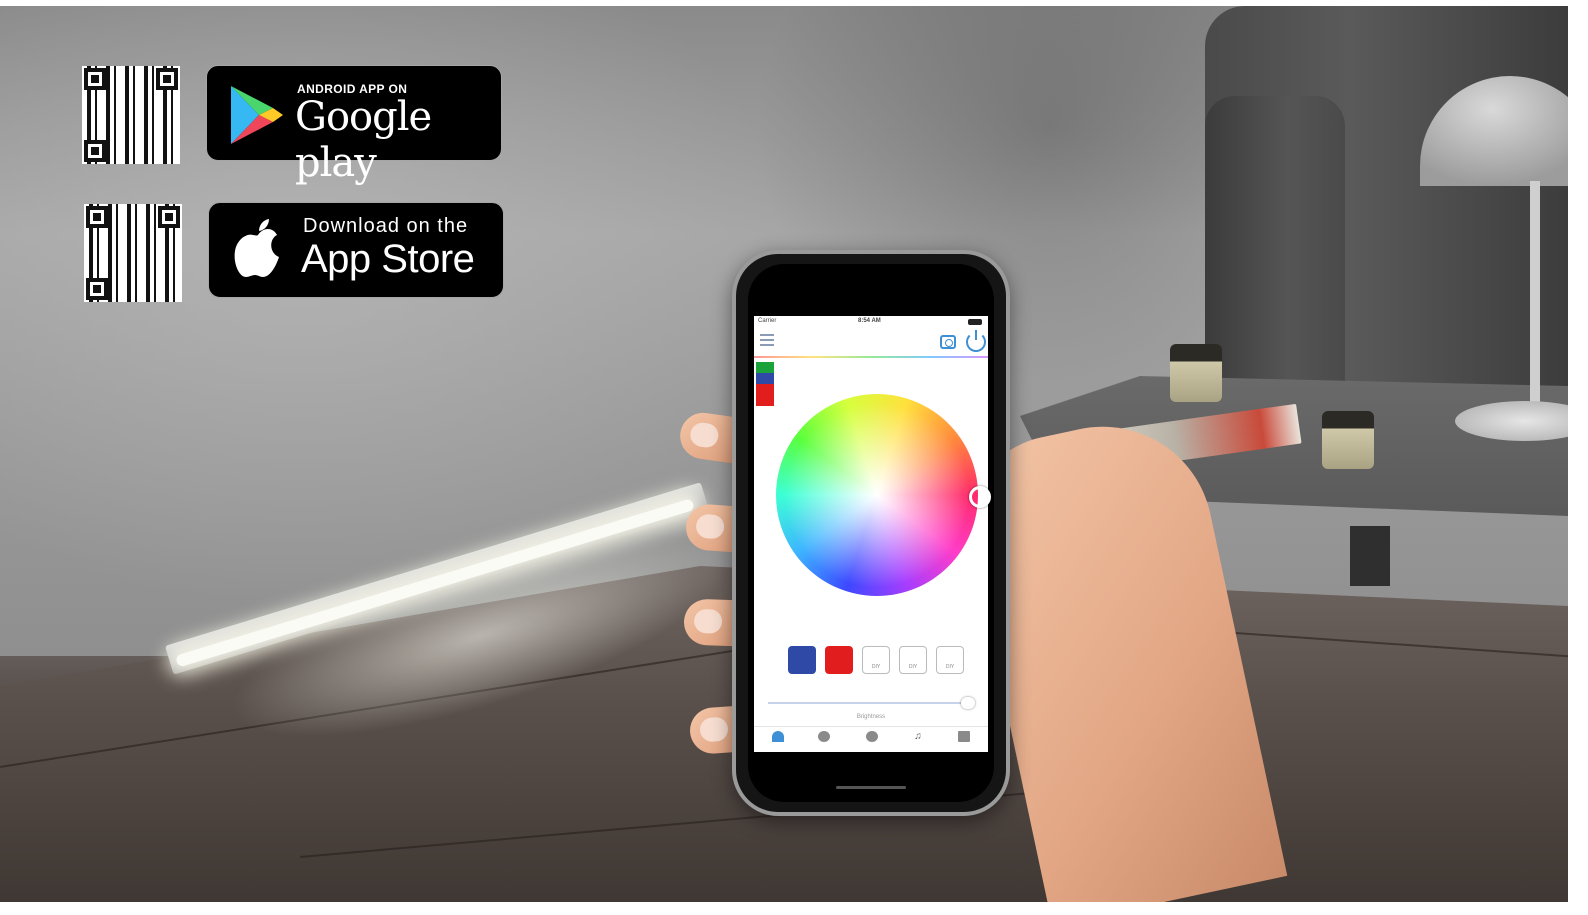 This screenshot has width=1588, height=915. I want to click on tab-qr, so click(964, 740).